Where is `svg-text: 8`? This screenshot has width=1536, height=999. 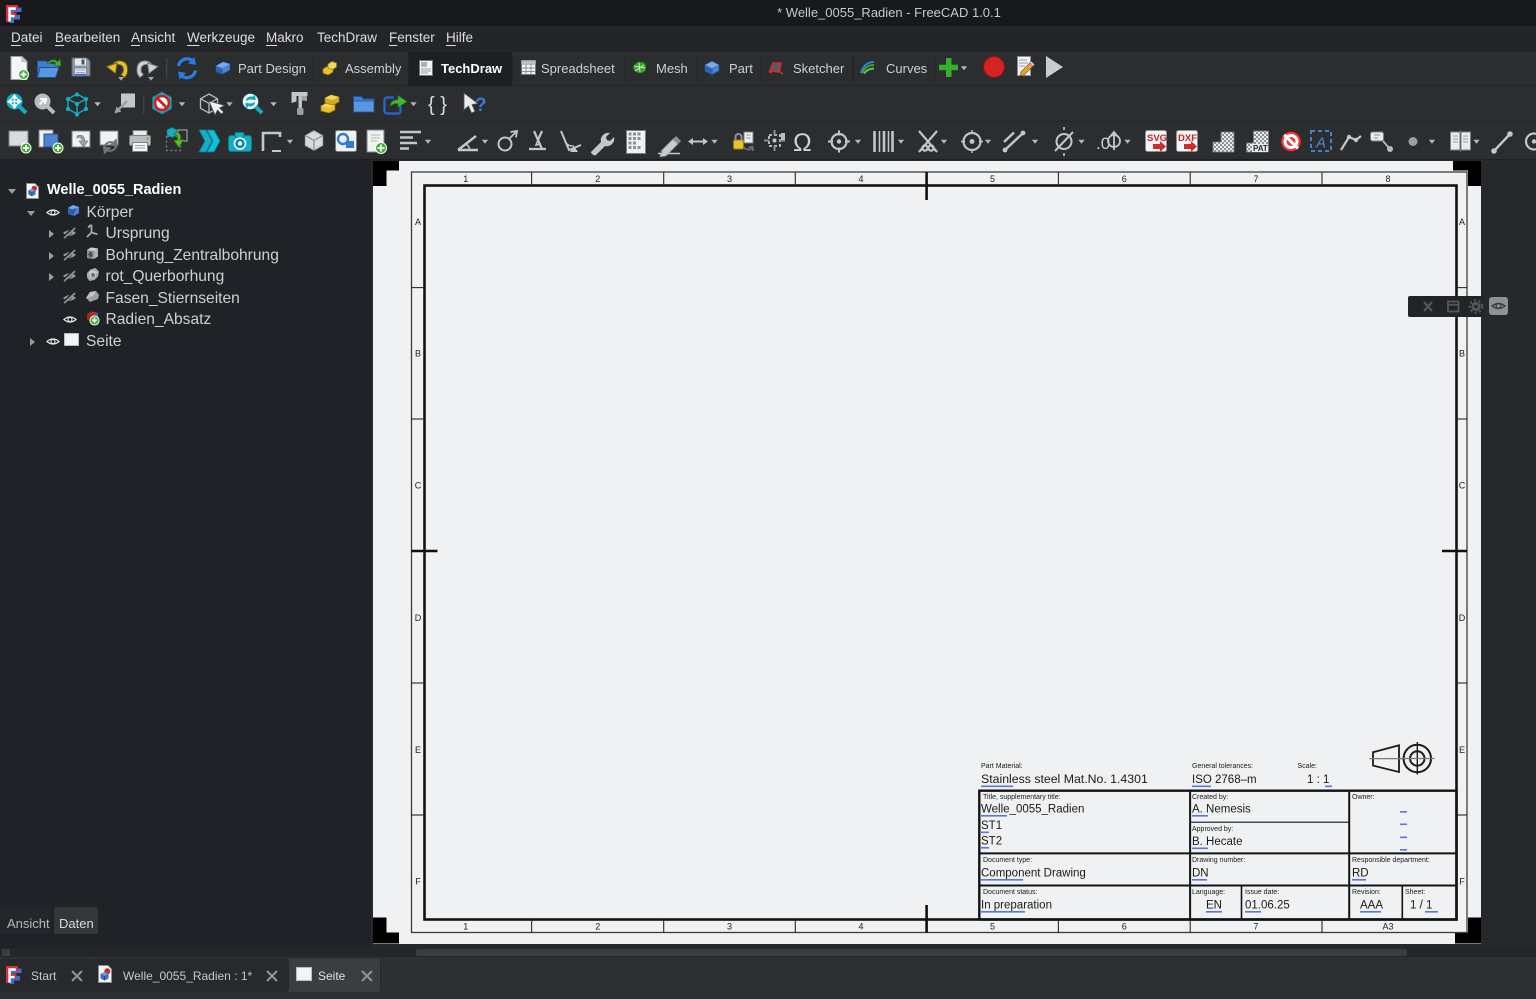
svg-text: 8 is located at coordinates (1387, 179).